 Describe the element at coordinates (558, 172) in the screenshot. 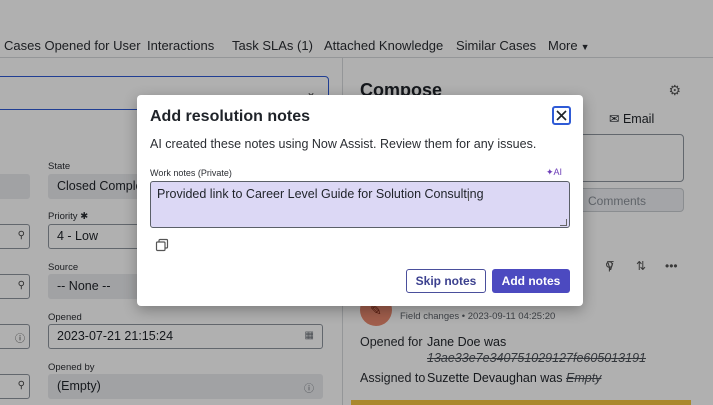

I see `ai-badge-label: AI` at that location.